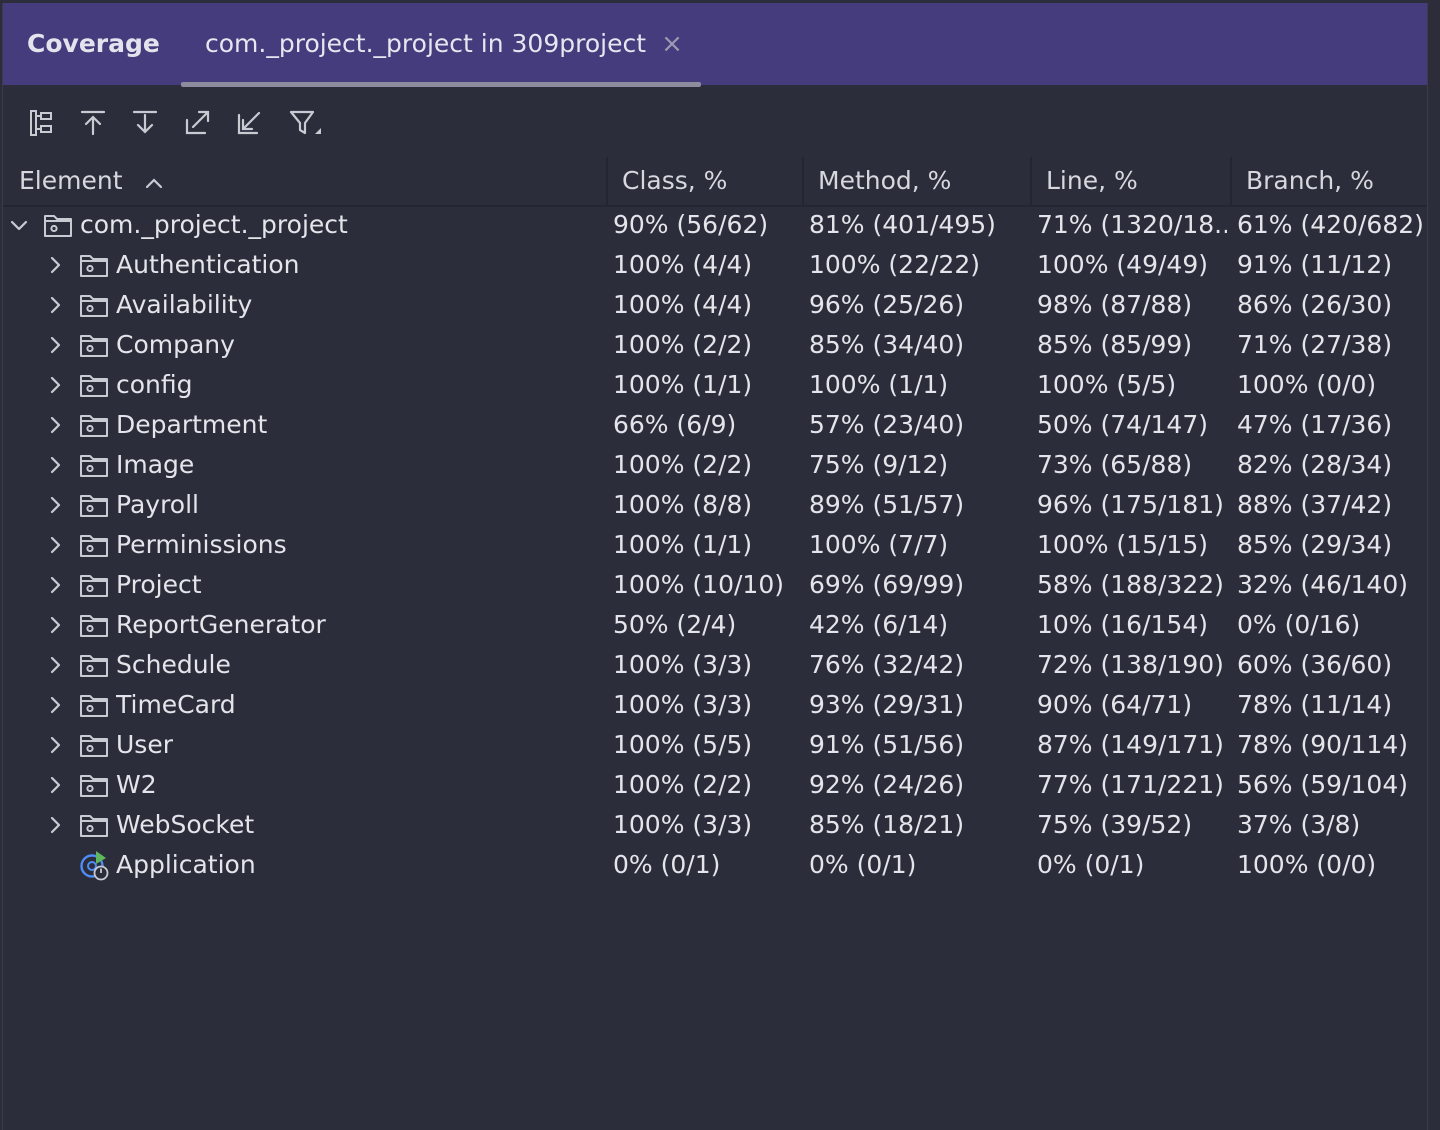 The height and width of the screenshot is (1130, 1440). Describe the element at coordinates (674, 181) in the screenshot. I see `column-header-class: Class, %` at that location.